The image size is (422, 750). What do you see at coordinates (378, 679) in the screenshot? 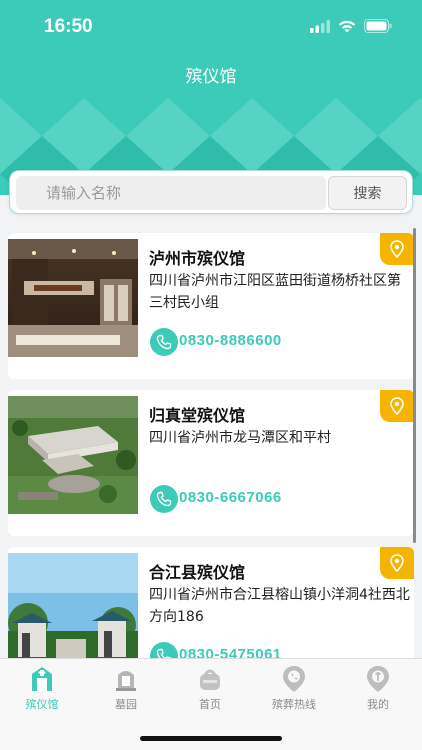
I see `profile-icon` at bounding box center [378, 679].